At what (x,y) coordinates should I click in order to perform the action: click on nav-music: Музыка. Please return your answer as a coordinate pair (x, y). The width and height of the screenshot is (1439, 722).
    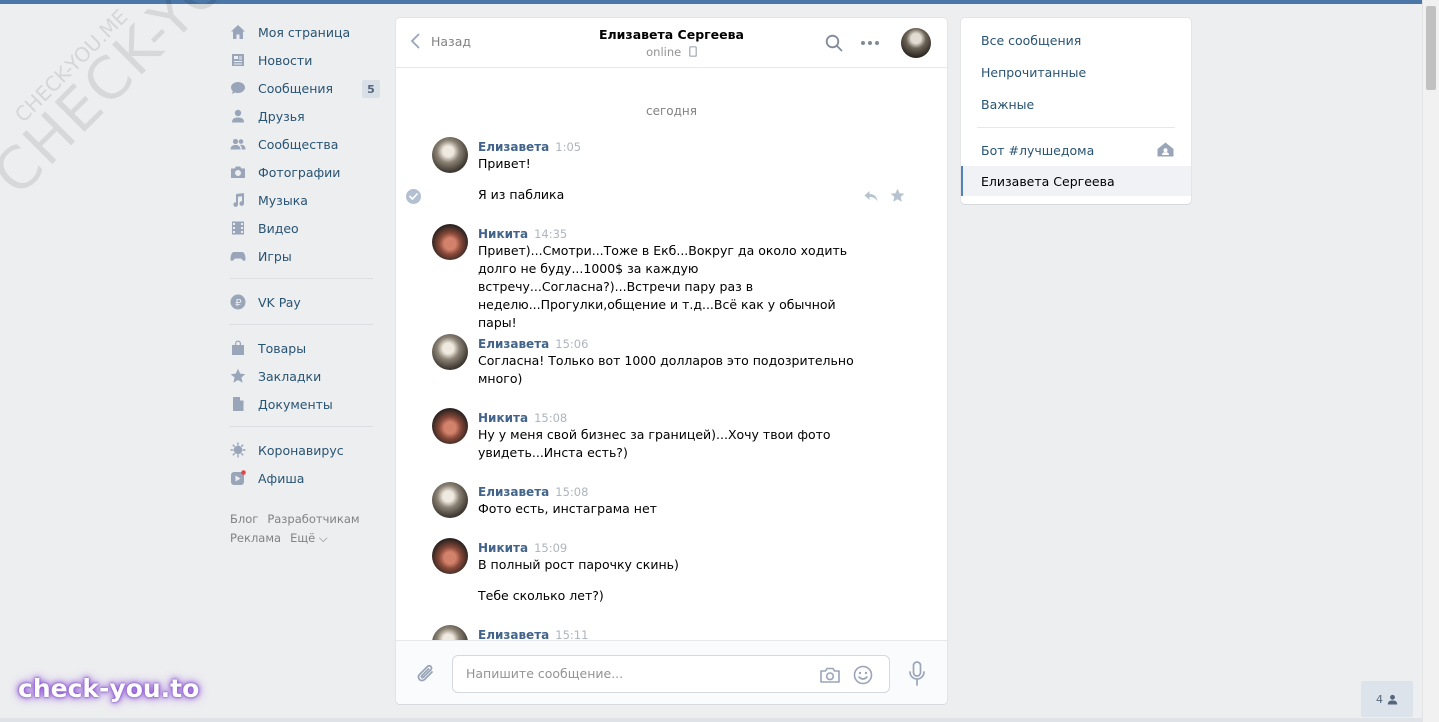
    Looking at the image, I should click on (305, 200).